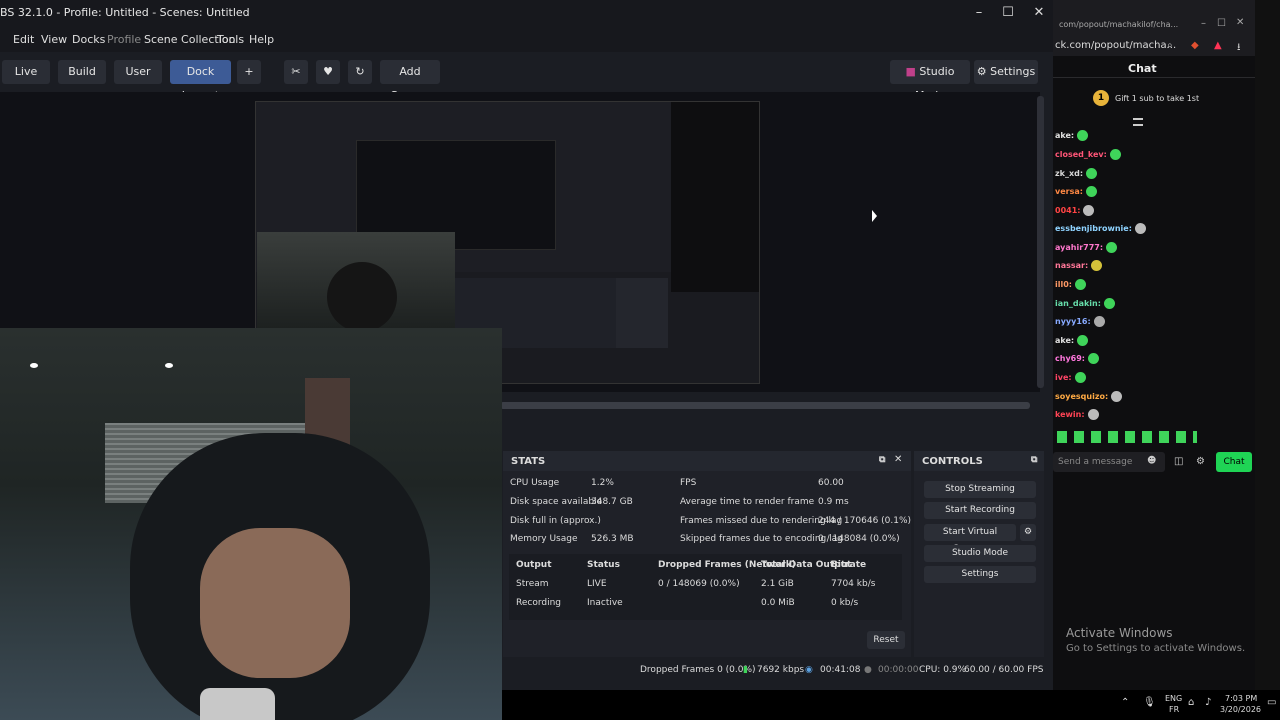 The image size is (1280, 720). What do you see at coordinates (1170, 45) in the screenshot?
I see `search-icon: ⌕` at bounding box center [1170, 45].